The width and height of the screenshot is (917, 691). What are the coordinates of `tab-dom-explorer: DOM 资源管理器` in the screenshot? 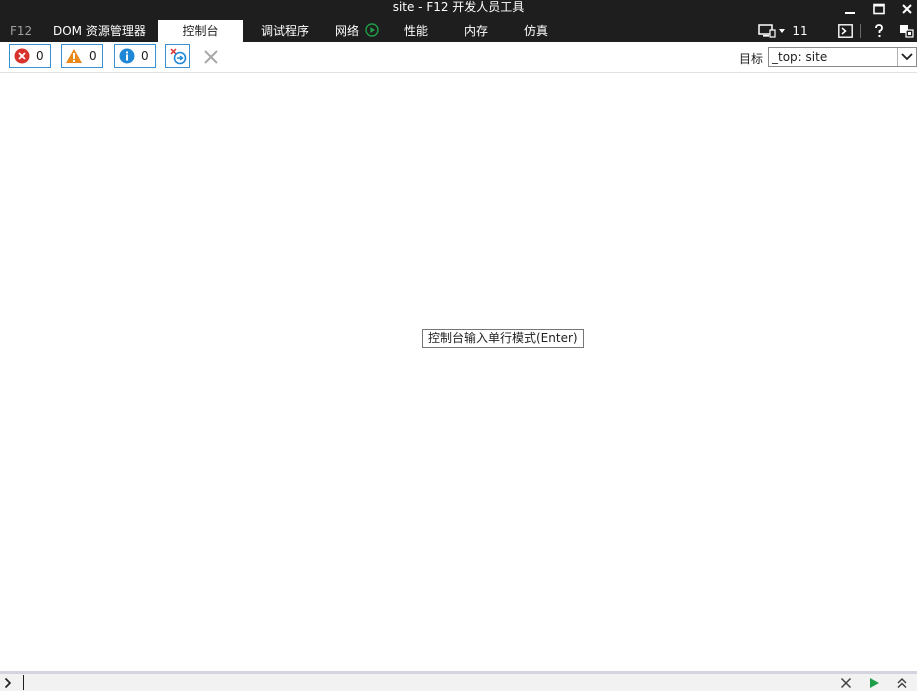 It's located at (99, 31).